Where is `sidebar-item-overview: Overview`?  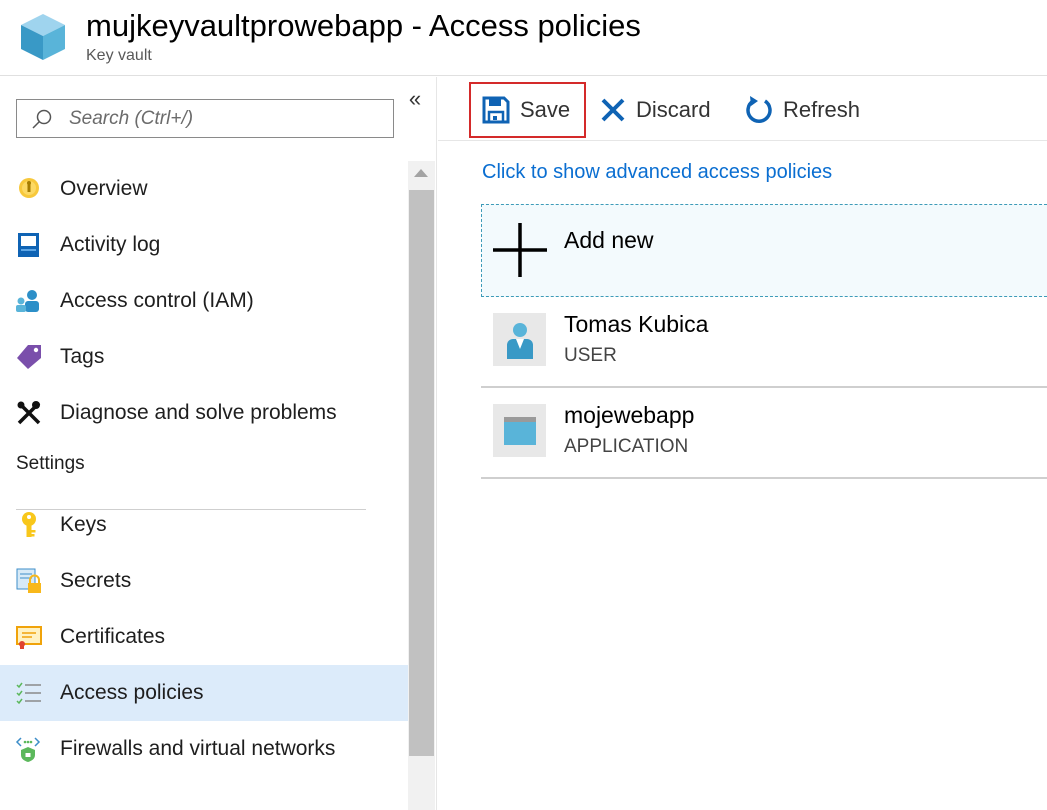
sidebar-item-overview: Overview is located at coordinates (204, 189).